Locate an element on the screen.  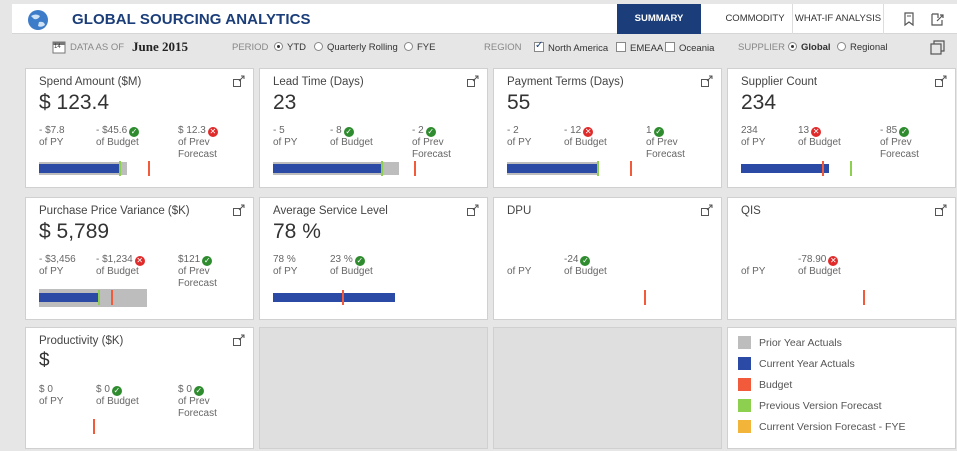
card-qis: QIS of PY -78.90 ✕ of Budget is located at coordinates (841, 258).